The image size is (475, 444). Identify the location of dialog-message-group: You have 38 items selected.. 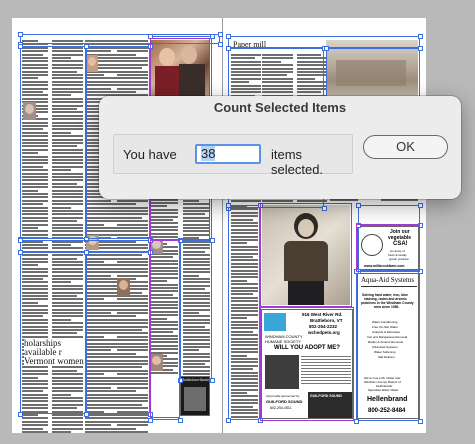
(233, 155).